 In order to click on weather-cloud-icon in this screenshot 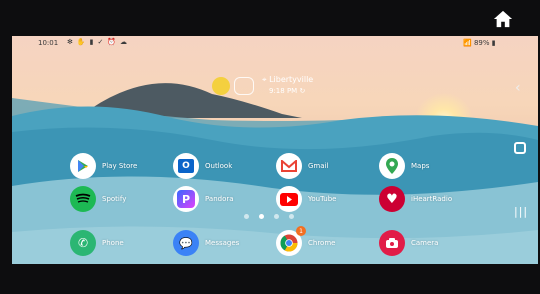, I will do `click(244, 86)`.